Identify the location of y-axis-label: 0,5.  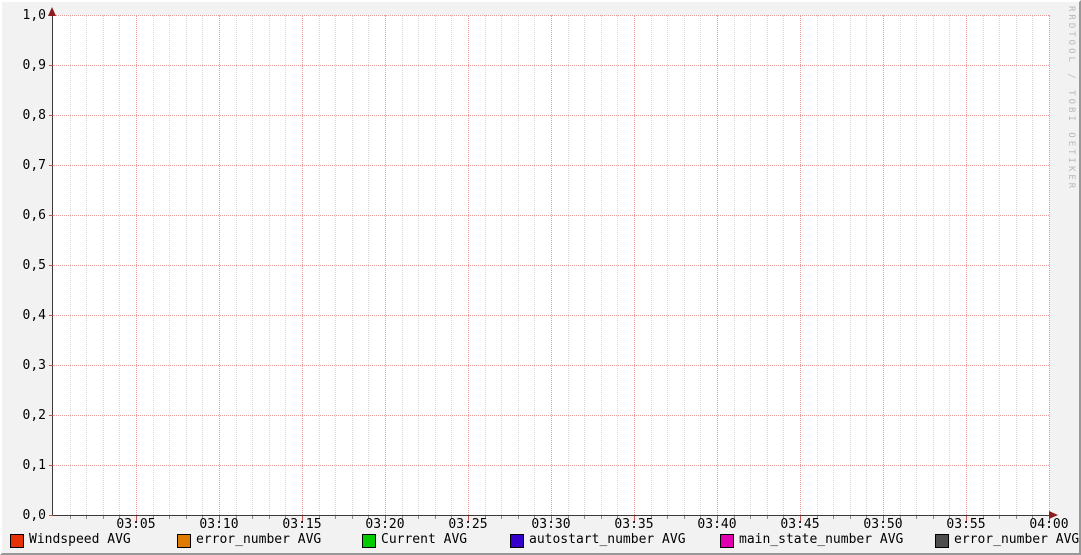
(34, 265).